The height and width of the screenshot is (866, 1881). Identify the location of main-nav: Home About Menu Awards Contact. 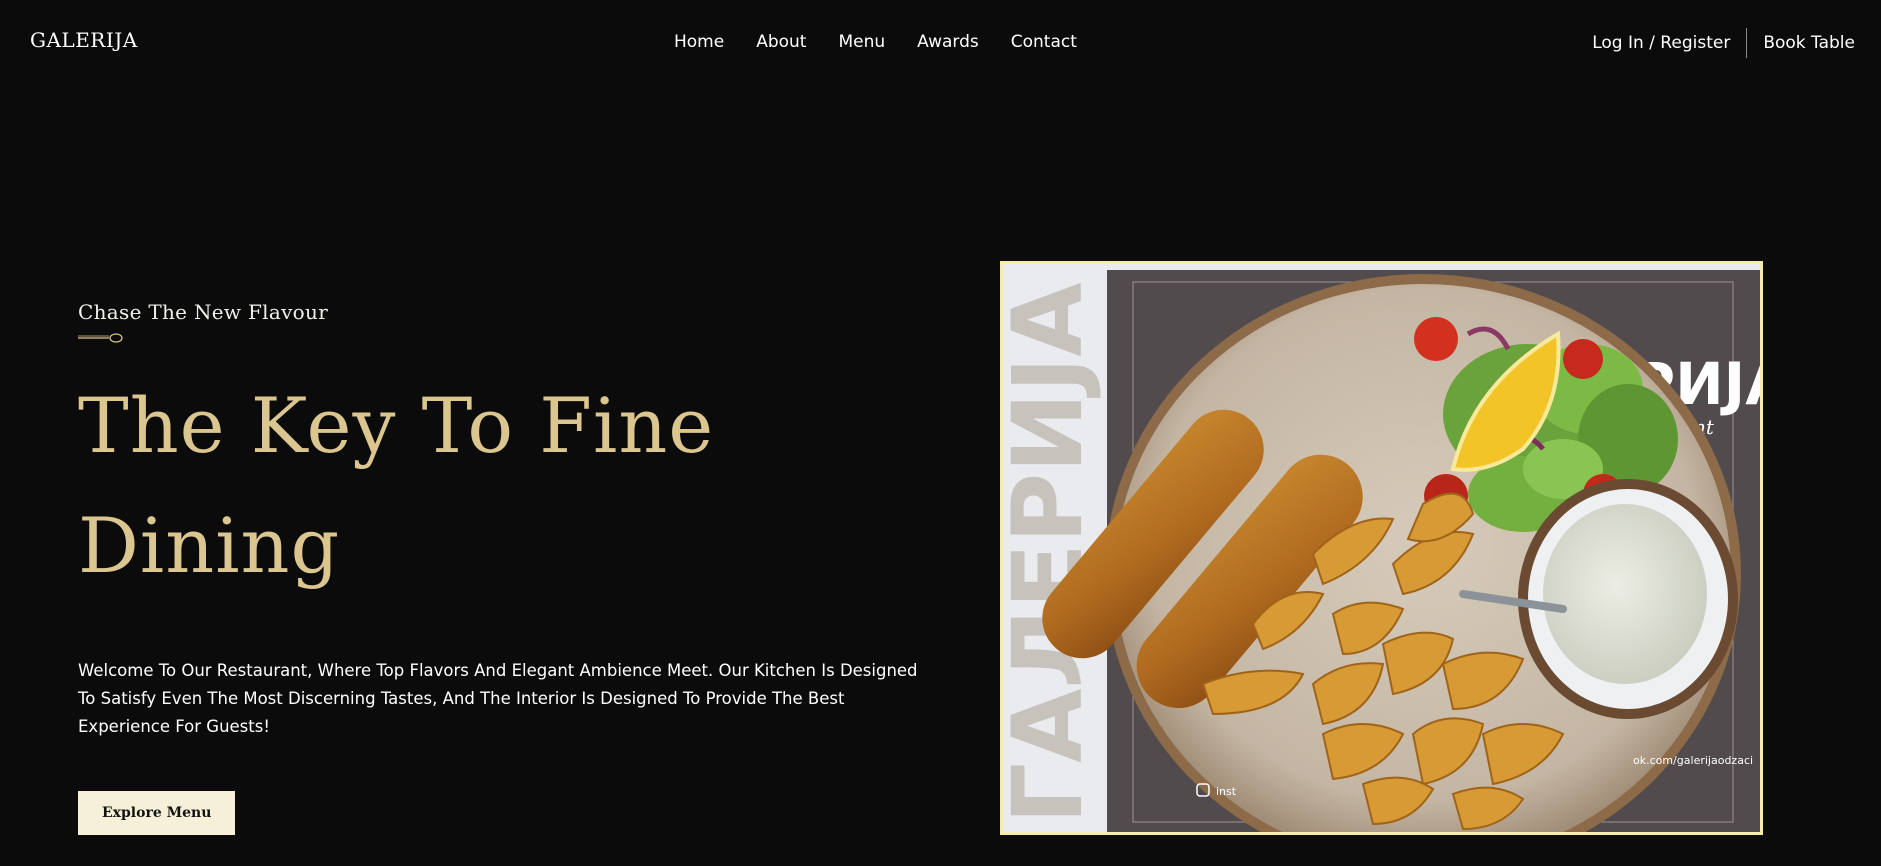
(891, 42).